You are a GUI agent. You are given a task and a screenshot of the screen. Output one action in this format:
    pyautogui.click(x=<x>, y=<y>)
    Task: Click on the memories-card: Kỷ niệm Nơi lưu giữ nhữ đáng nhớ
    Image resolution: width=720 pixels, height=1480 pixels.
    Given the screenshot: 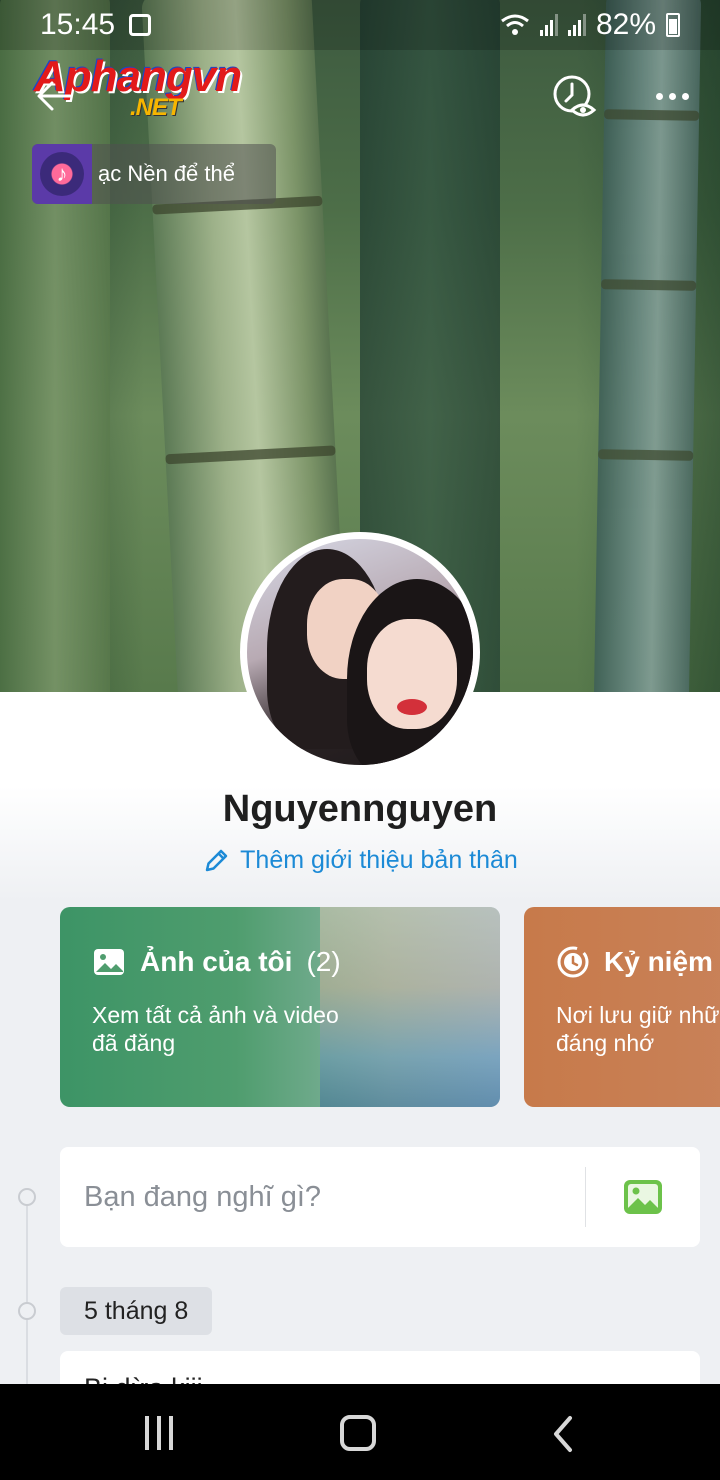 What is the action you would take?
    pyautogui.click(x=622, y=1007)
    